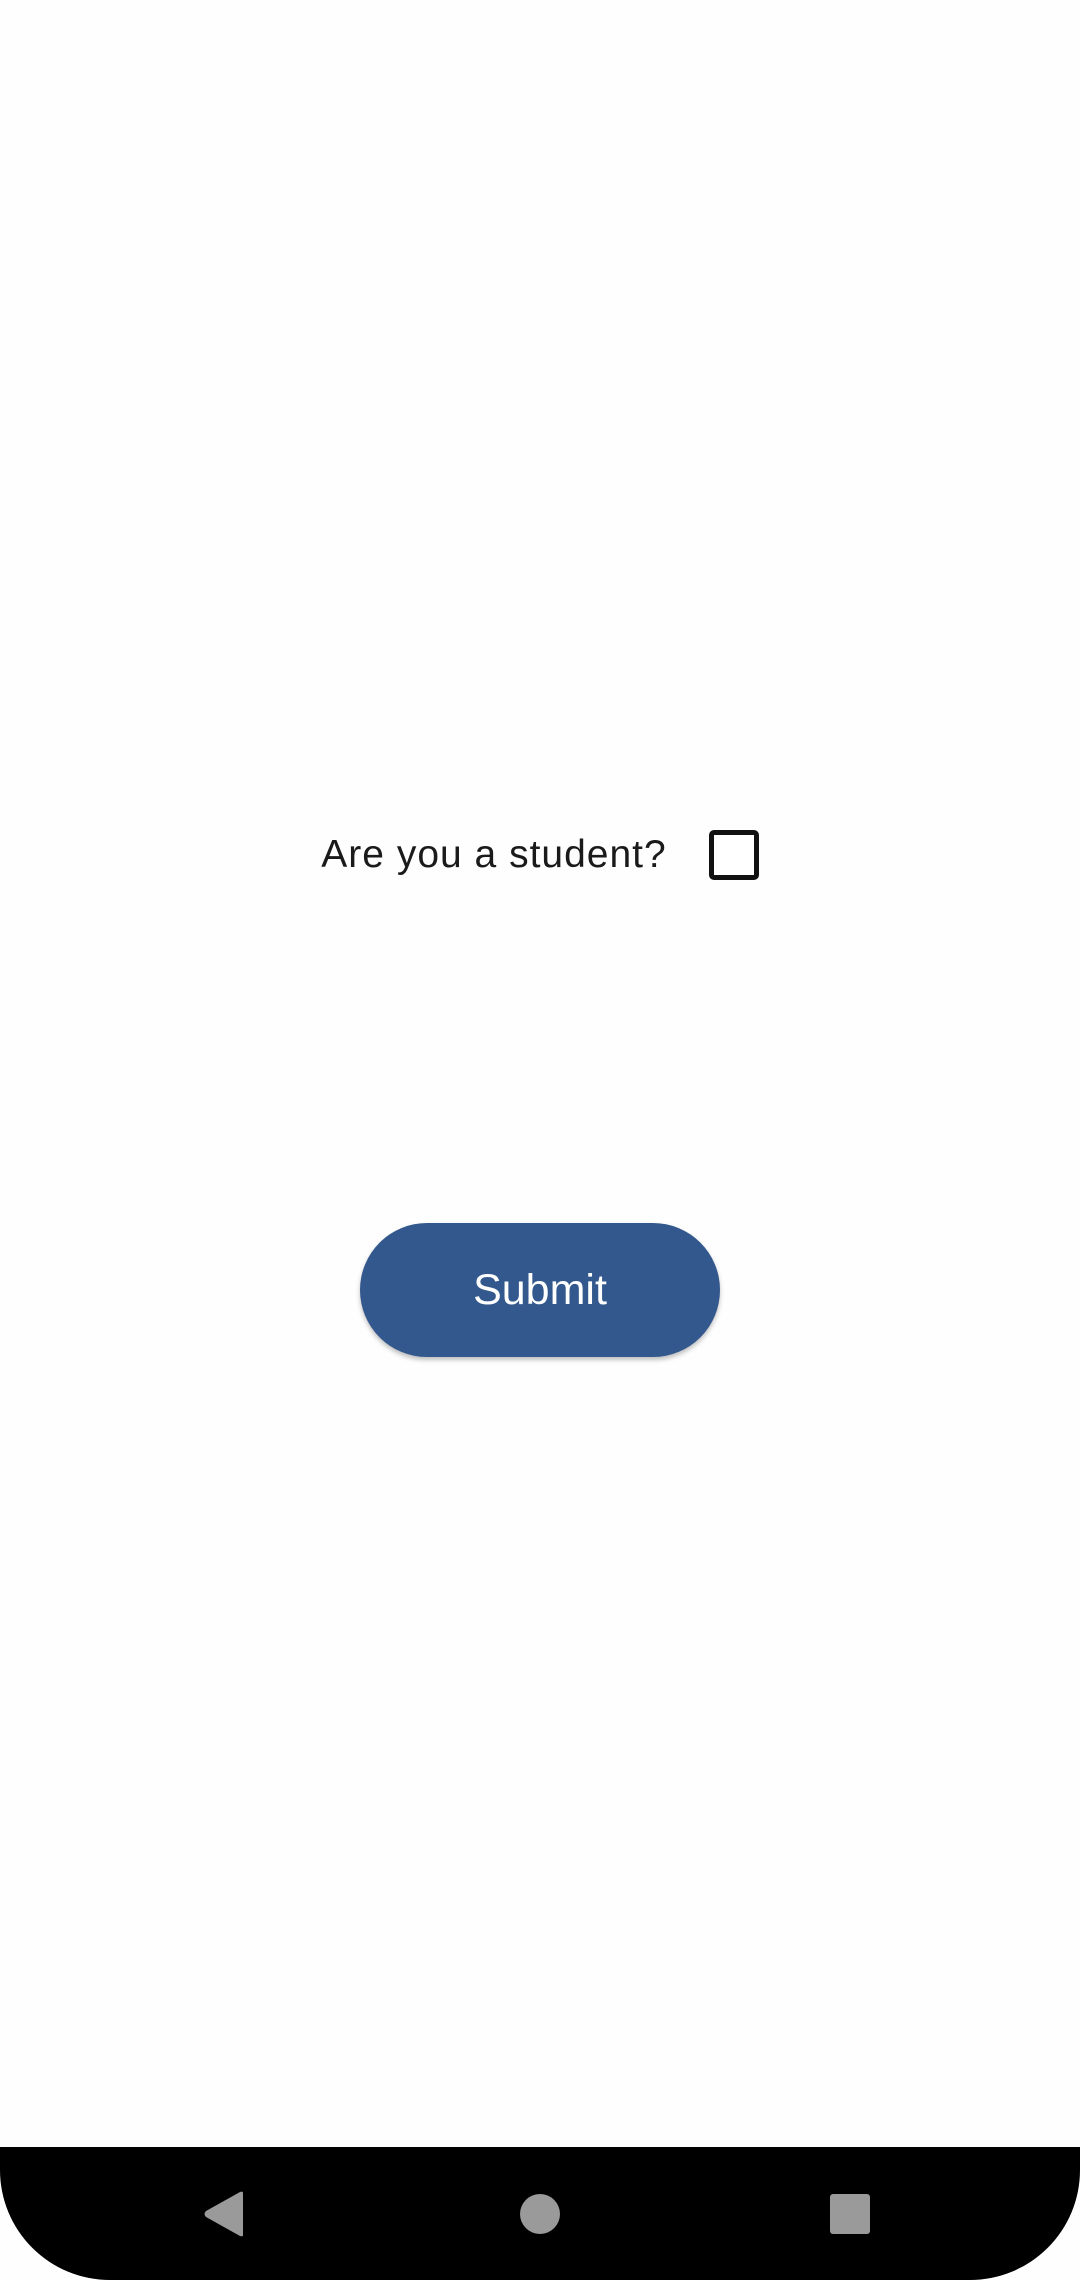  I want to click on nav-home-button, so click(540, 2213).